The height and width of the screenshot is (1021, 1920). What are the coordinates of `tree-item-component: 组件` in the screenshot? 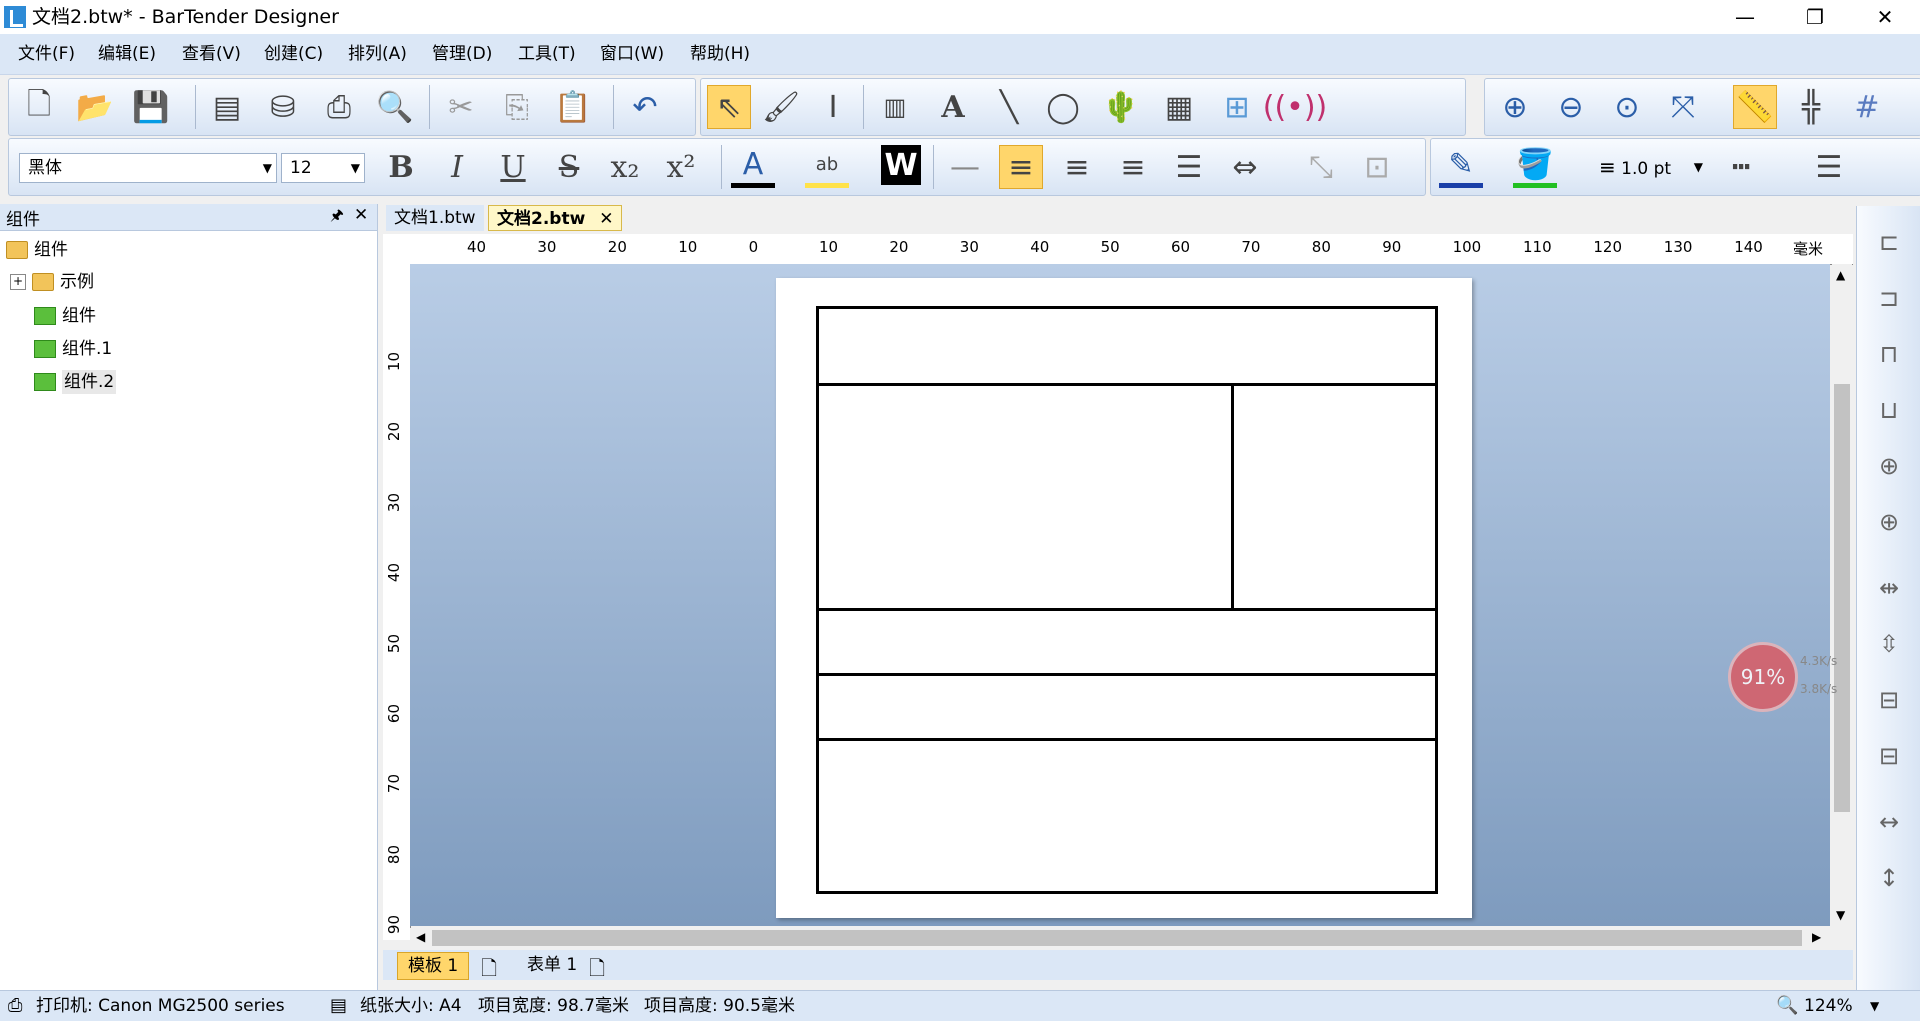 It's located at (65, 316).